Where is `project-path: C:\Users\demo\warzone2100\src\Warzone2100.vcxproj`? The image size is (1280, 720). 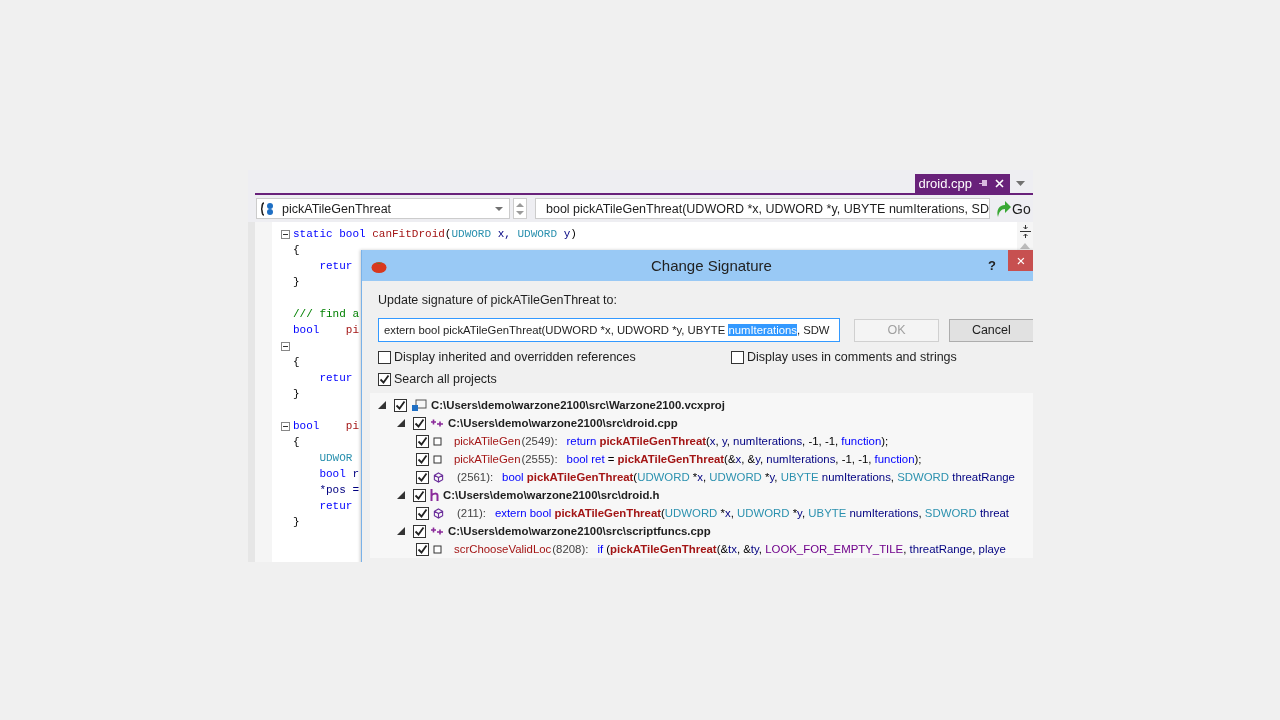
project-path: C:\Users\demo\warzone2100\src\Warzone2100.vcxproj is located at coordinates (578, 405).